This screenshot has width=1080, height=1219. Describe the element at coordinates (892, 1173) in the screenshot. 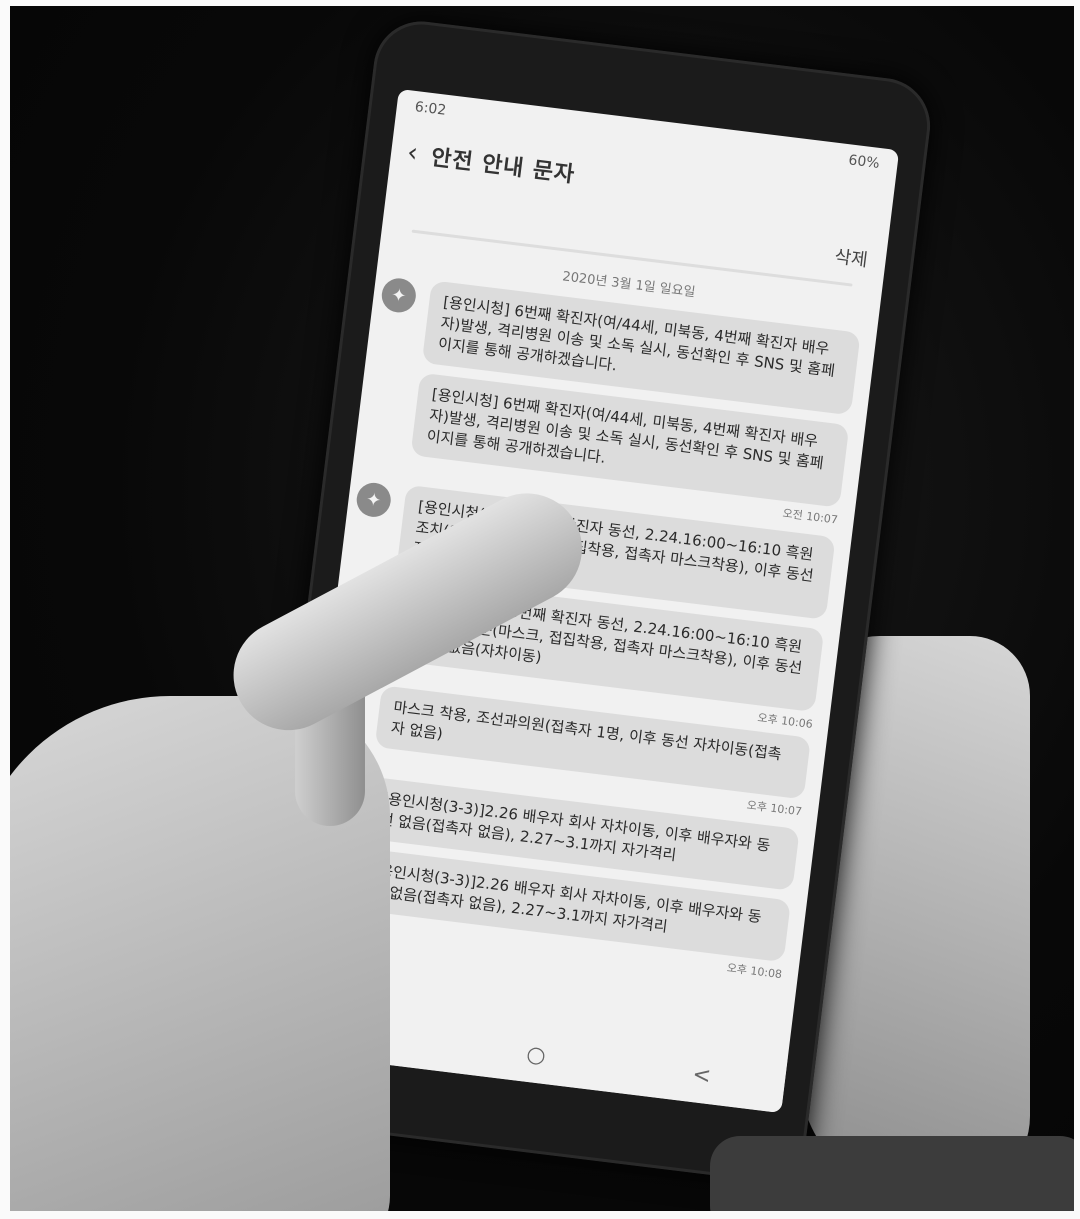

I see `right-sleeve` at that location.